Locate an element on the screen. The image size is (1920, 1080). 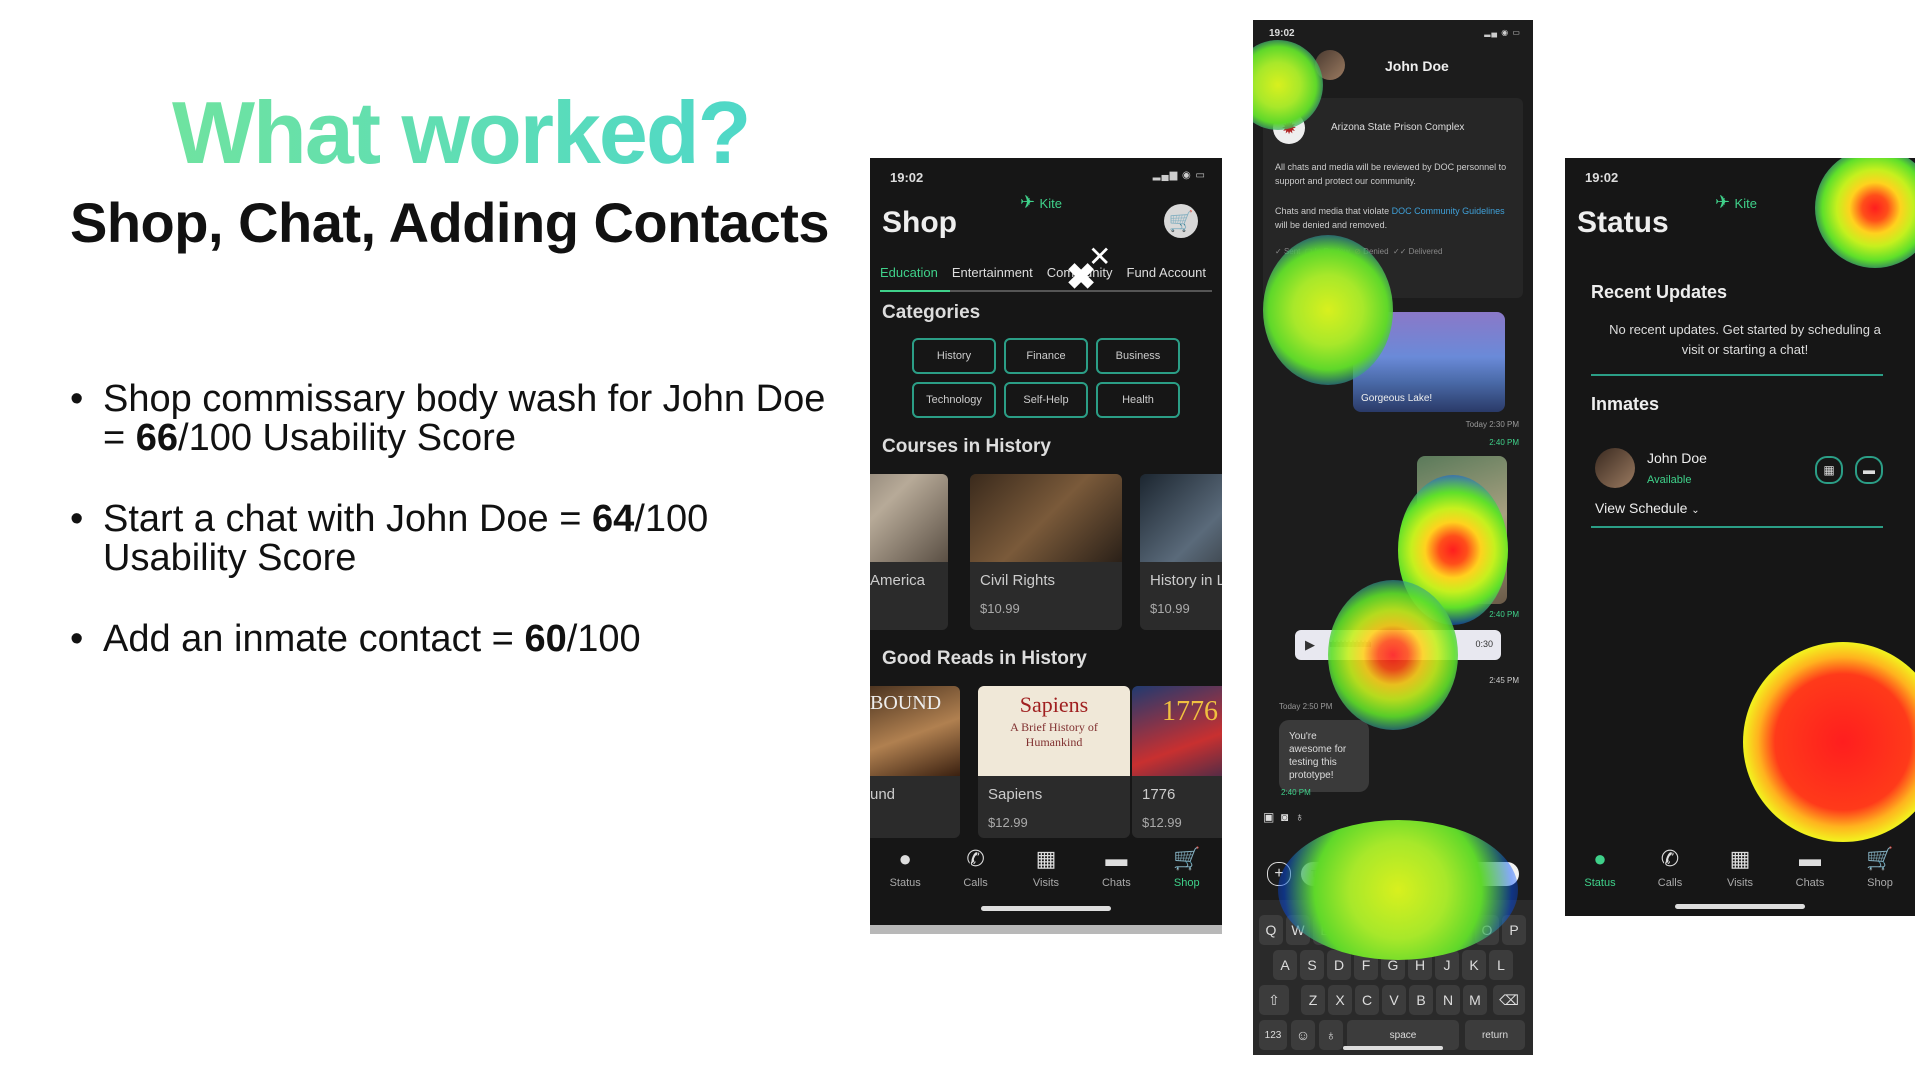
key-p: P is located at coordinates (1514, 930).